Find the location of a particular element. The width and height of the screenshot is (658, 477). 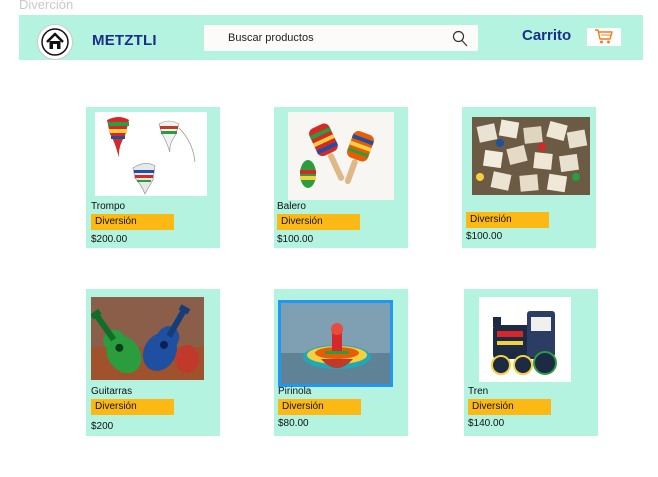

home-icon is located at coordinates (55, 42).